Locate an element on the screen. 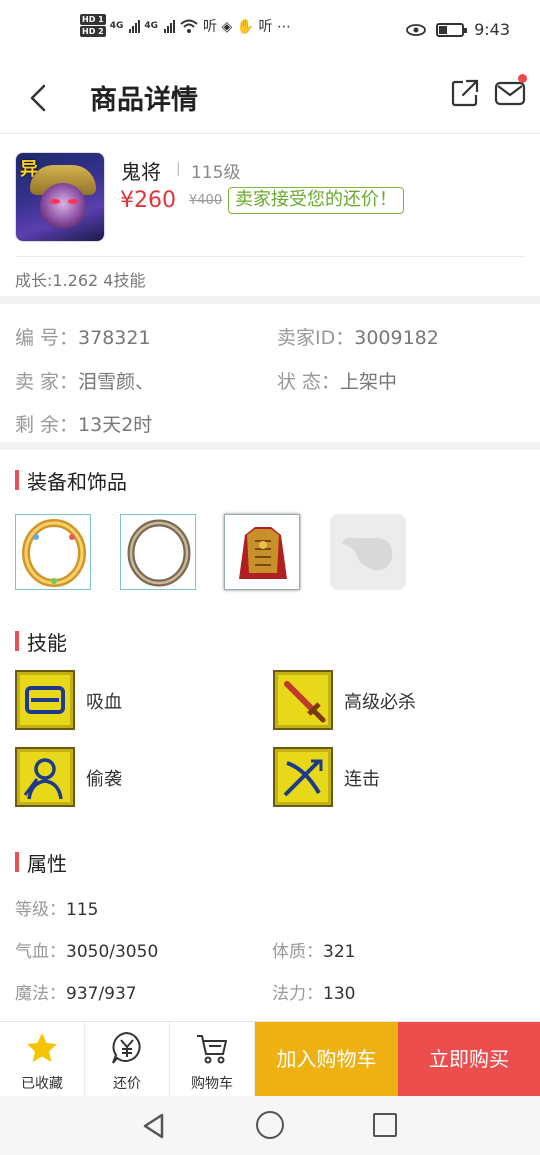 The height and width of the screenshot is (1155, 540). attributes-section-title: 属性 is located at coordinates (41, 862).